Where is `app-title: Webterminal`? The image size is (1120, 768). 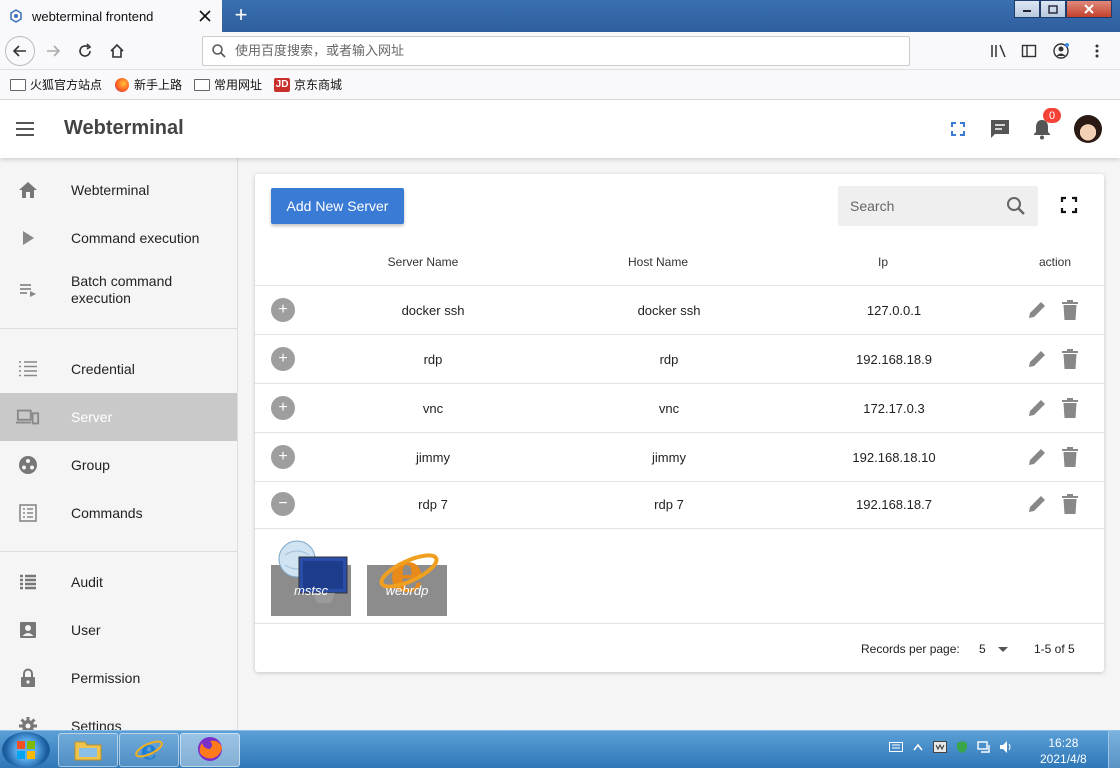 app-title: Webterminal is located at coordinates (124, 128).